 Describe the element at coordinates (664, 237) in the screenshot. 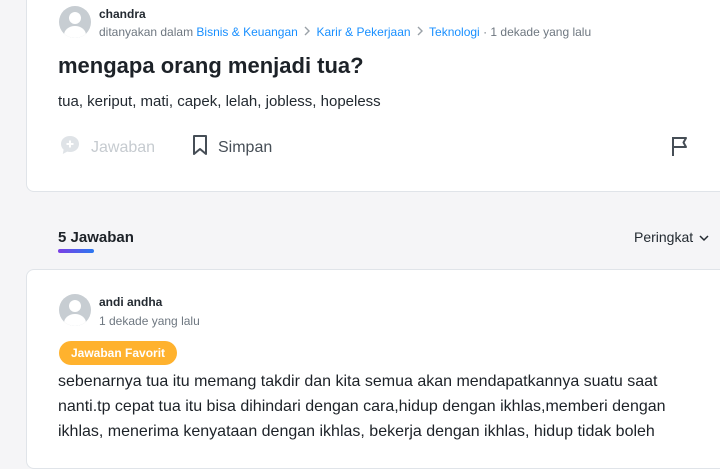

I see `sort-dropdown-label: Peringkat` at that location.